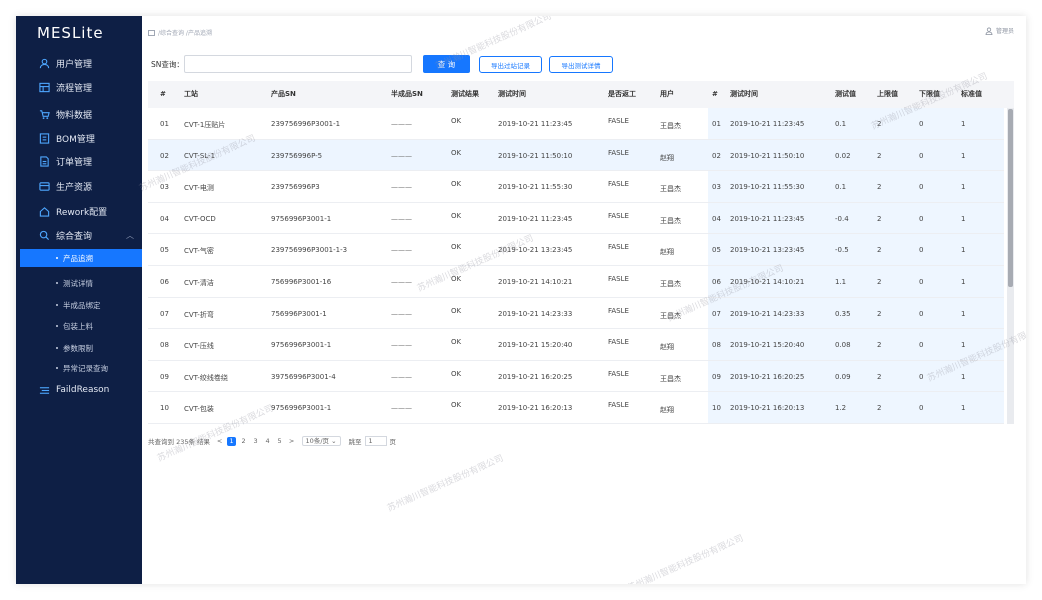 This screenshot has width=1042, height=600. I want to click on cell-lower-limit: 0, so click(921, 218).